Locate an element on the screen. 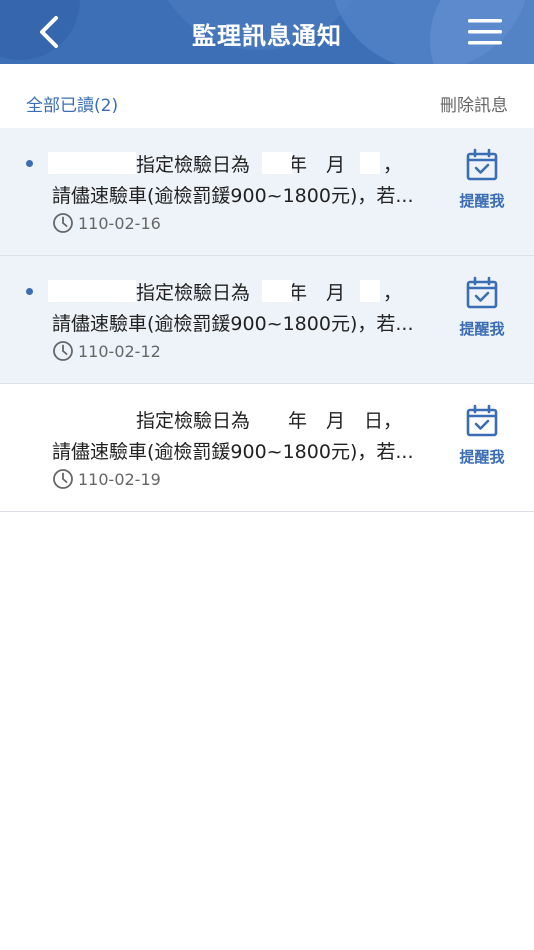 Image resolution: width=534 pixels, height=950 pixels. message-date: 110-02-12 is located at coordinates (106, 351).